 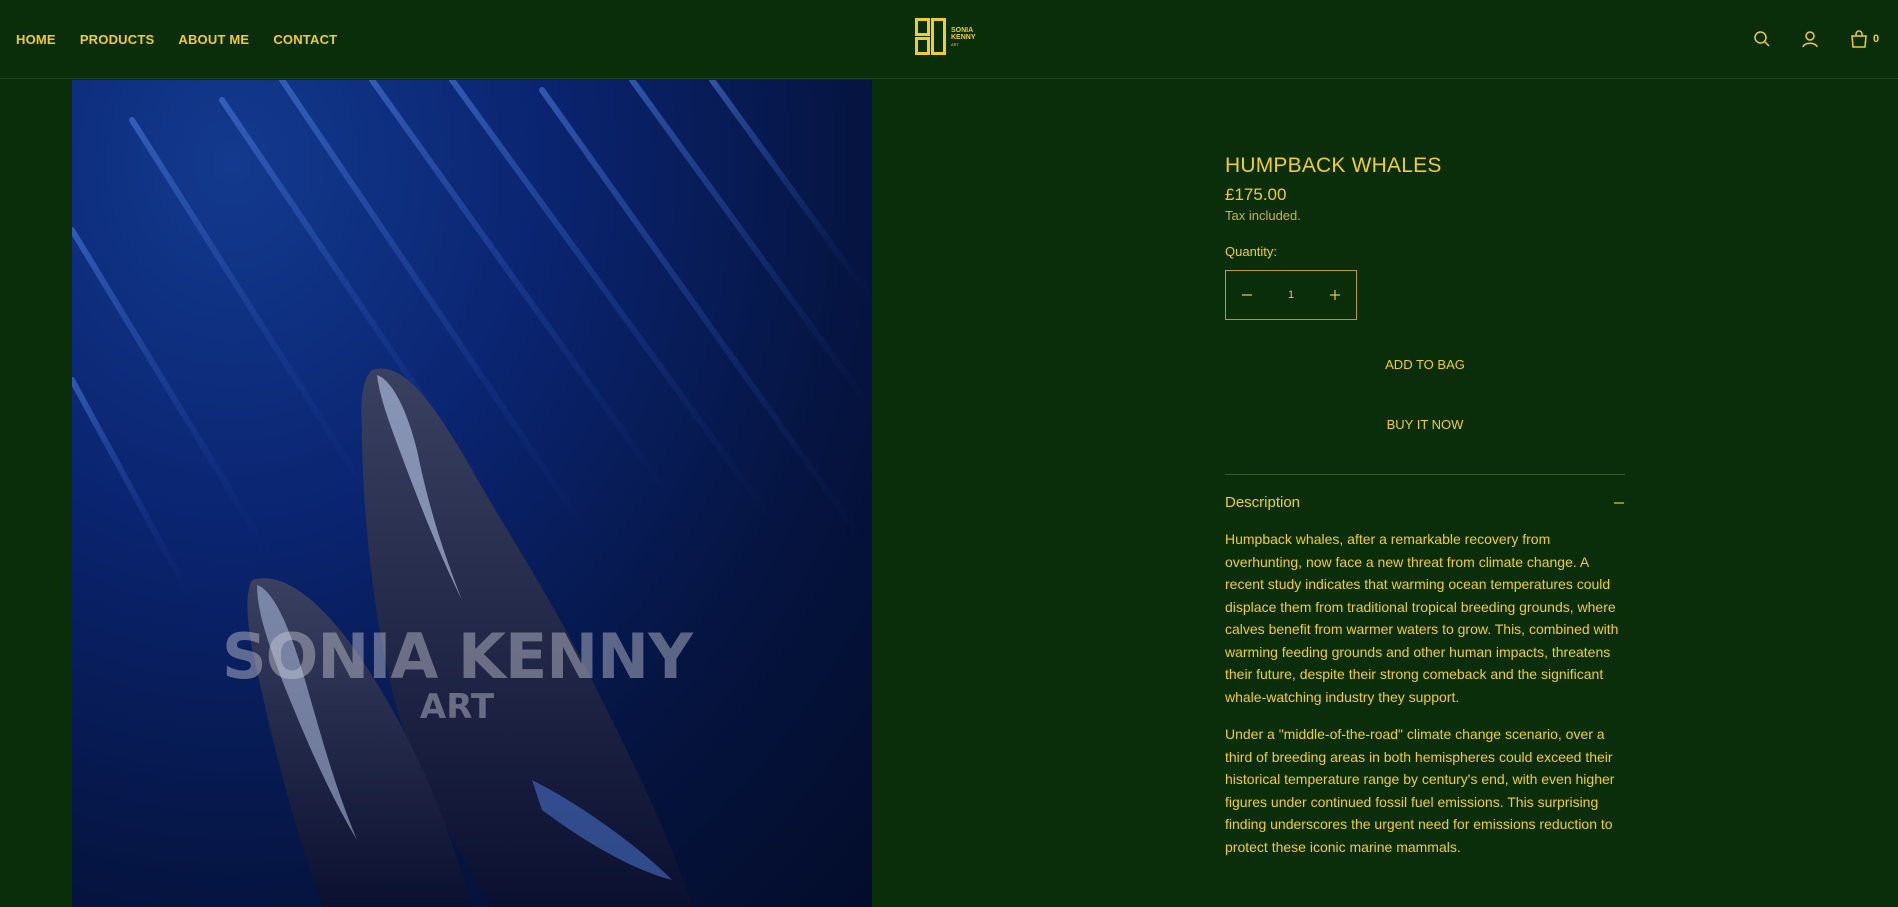 What do you see at coordinates (117, 39) in the screenshot?
I see `nav-products: PRODUCTS` at bounding box center [117, 39].